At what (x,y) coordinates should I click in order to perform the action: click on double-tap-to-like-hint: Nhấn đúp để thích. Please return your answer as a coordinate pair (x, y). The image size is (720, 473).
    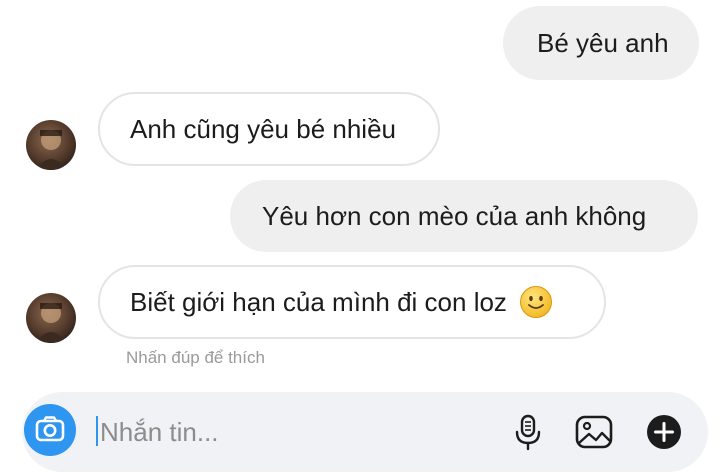
    Looking at the image, I should click on (195, 357).